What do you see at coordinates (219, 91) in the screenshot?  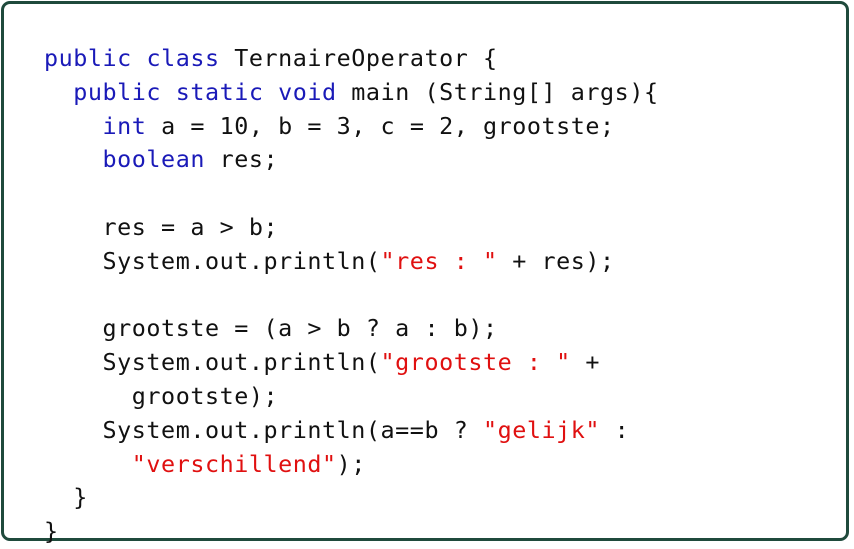 I see `code-keyword: static` at bounding box center [219, 91].